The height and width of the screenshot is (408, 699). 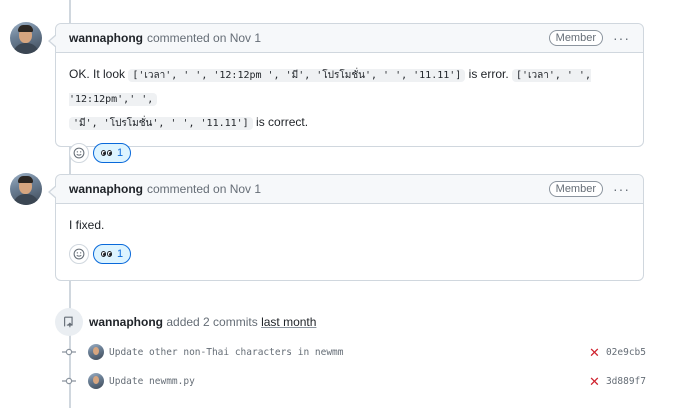 What do you see at coordinates (354, 381) in the screenshot?
I see `commit-row: Update newmm.py ✕ 3d889f7` at bounding box center [354, 381].